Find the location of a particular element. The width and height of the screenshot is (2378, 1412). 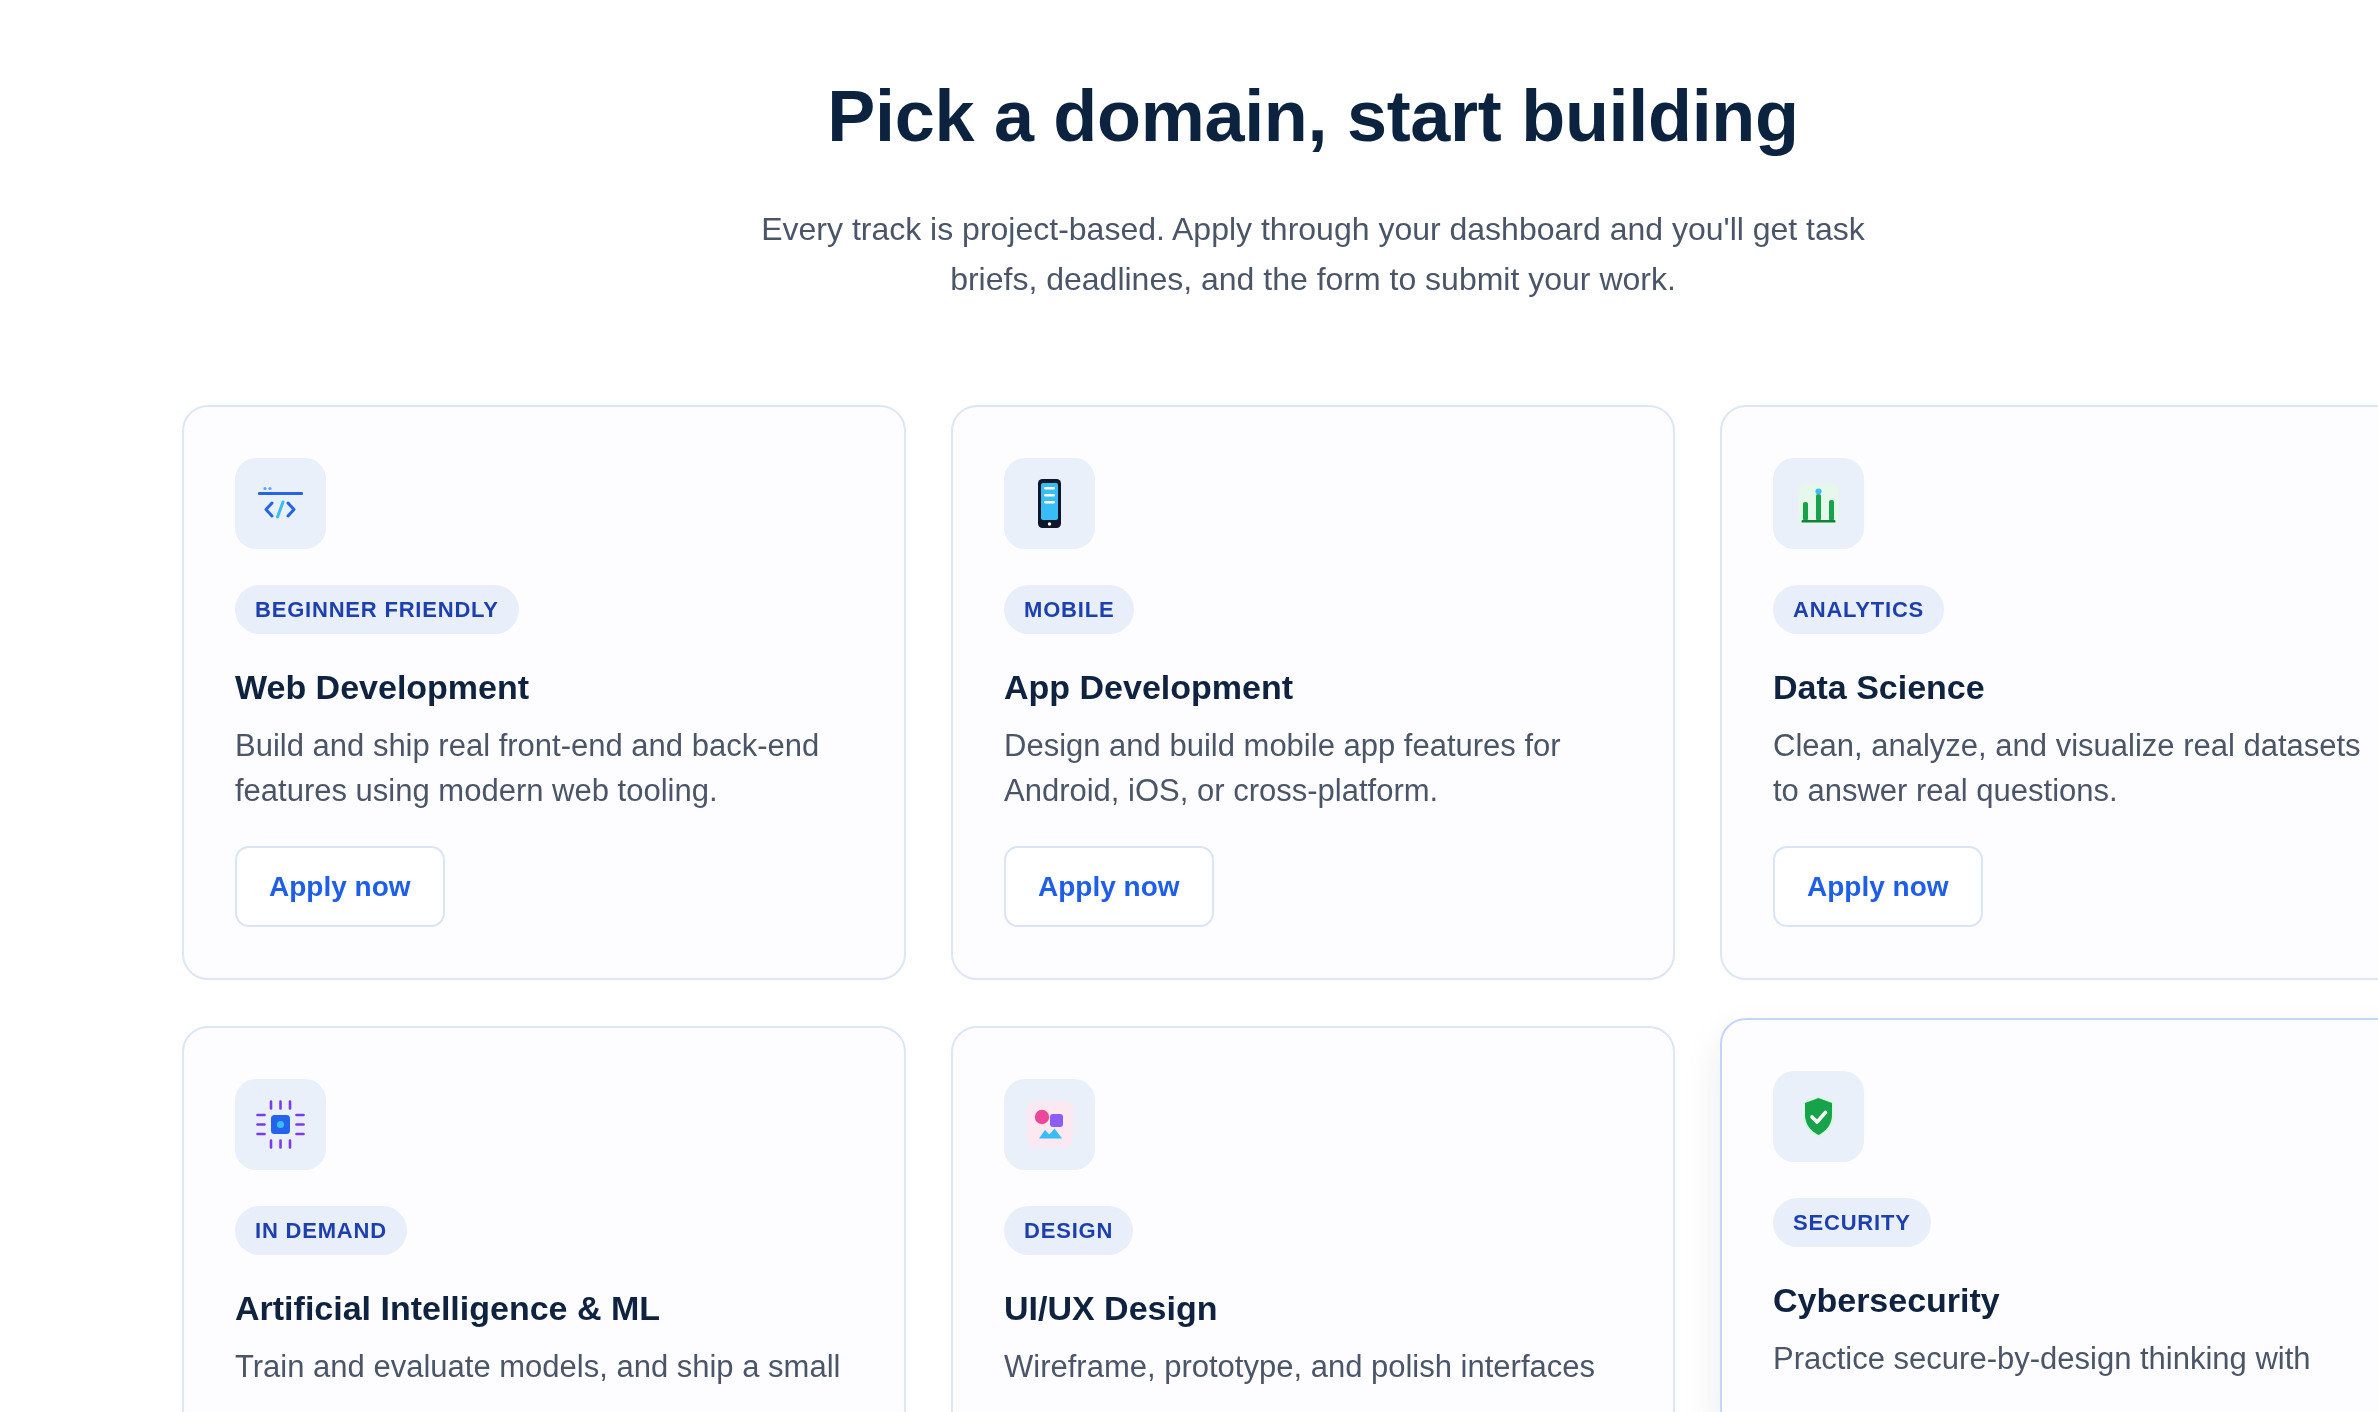

chip-icon is located at coordinates (280, 1124).